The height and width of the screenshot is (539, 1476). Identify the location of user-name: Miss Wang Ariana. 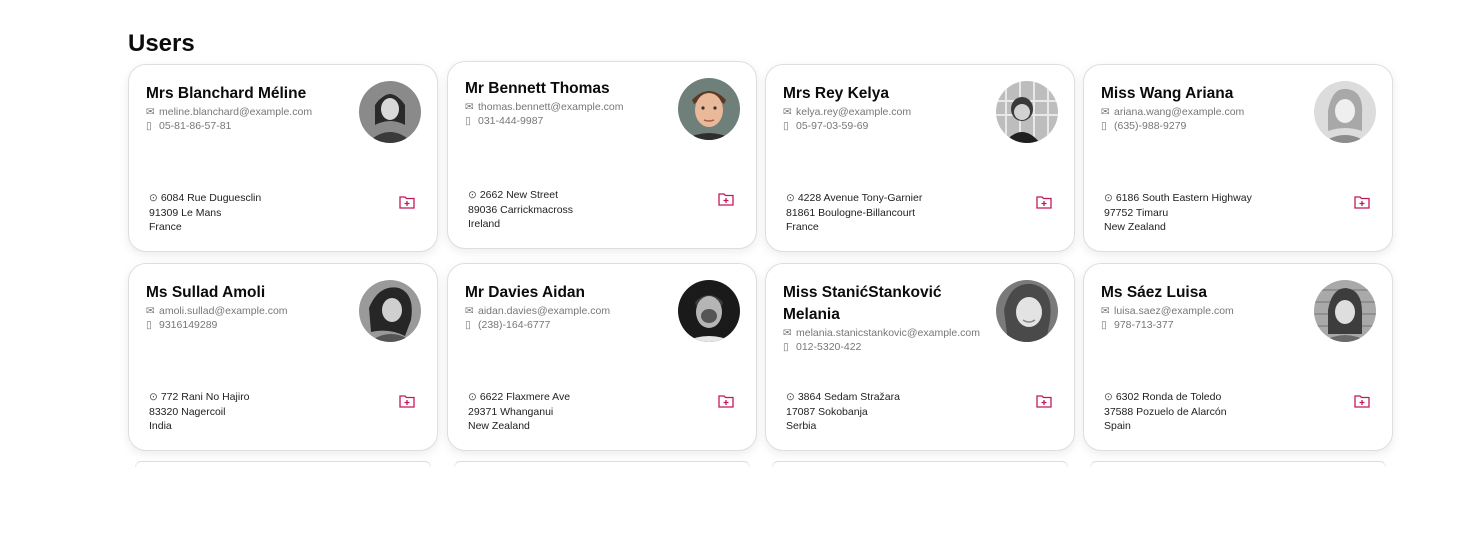
(1167, 93).